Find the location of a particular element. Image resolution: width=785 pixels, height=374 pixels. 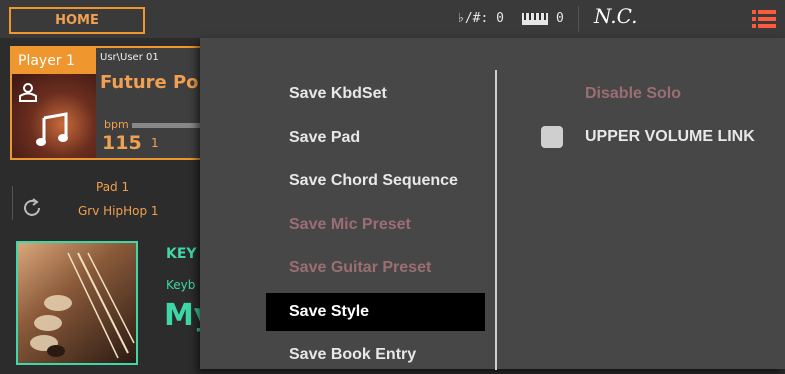

keyboard-set-artwork is located at coordinates (77, 303).